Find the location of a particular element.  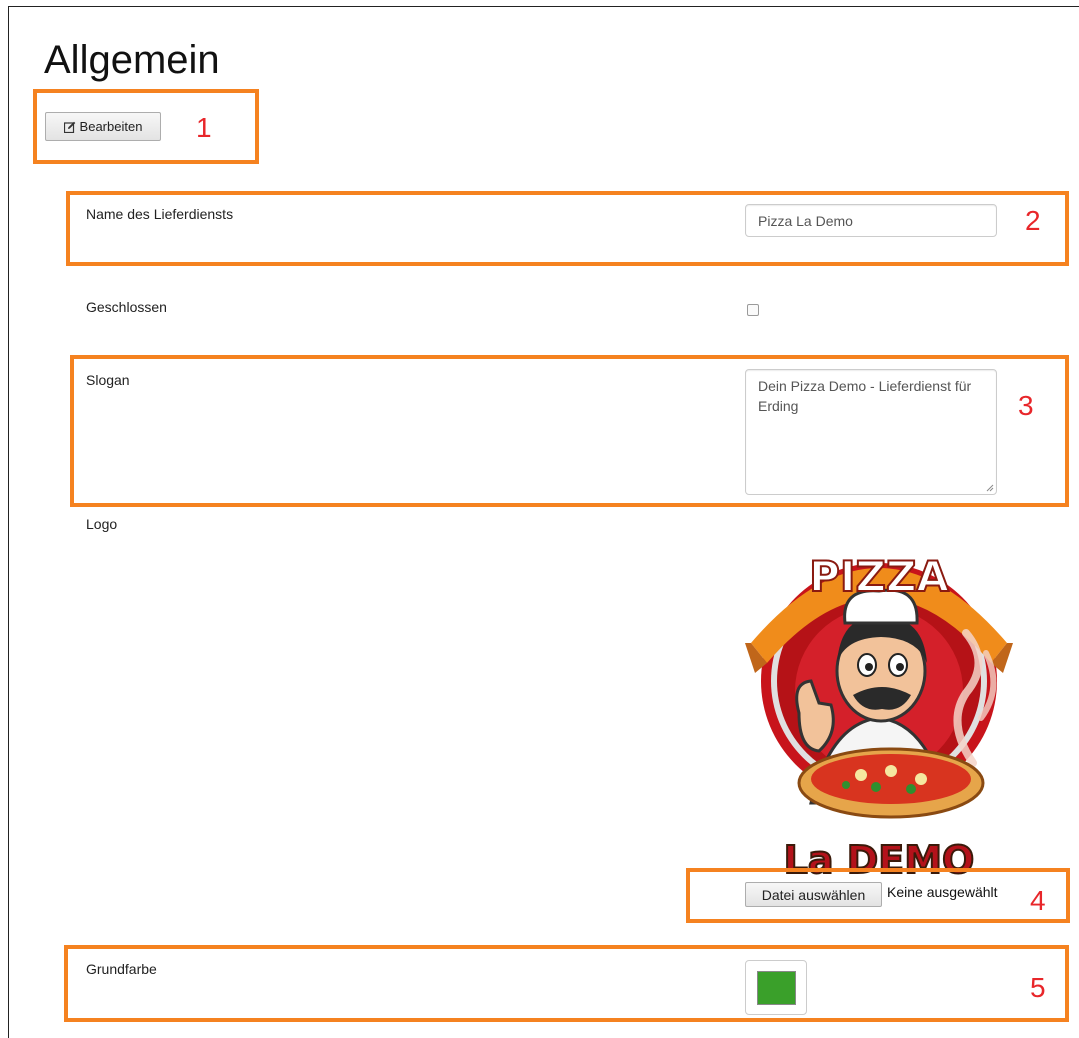

annotation-number-1: 1 is located at coordinates (204, 127).